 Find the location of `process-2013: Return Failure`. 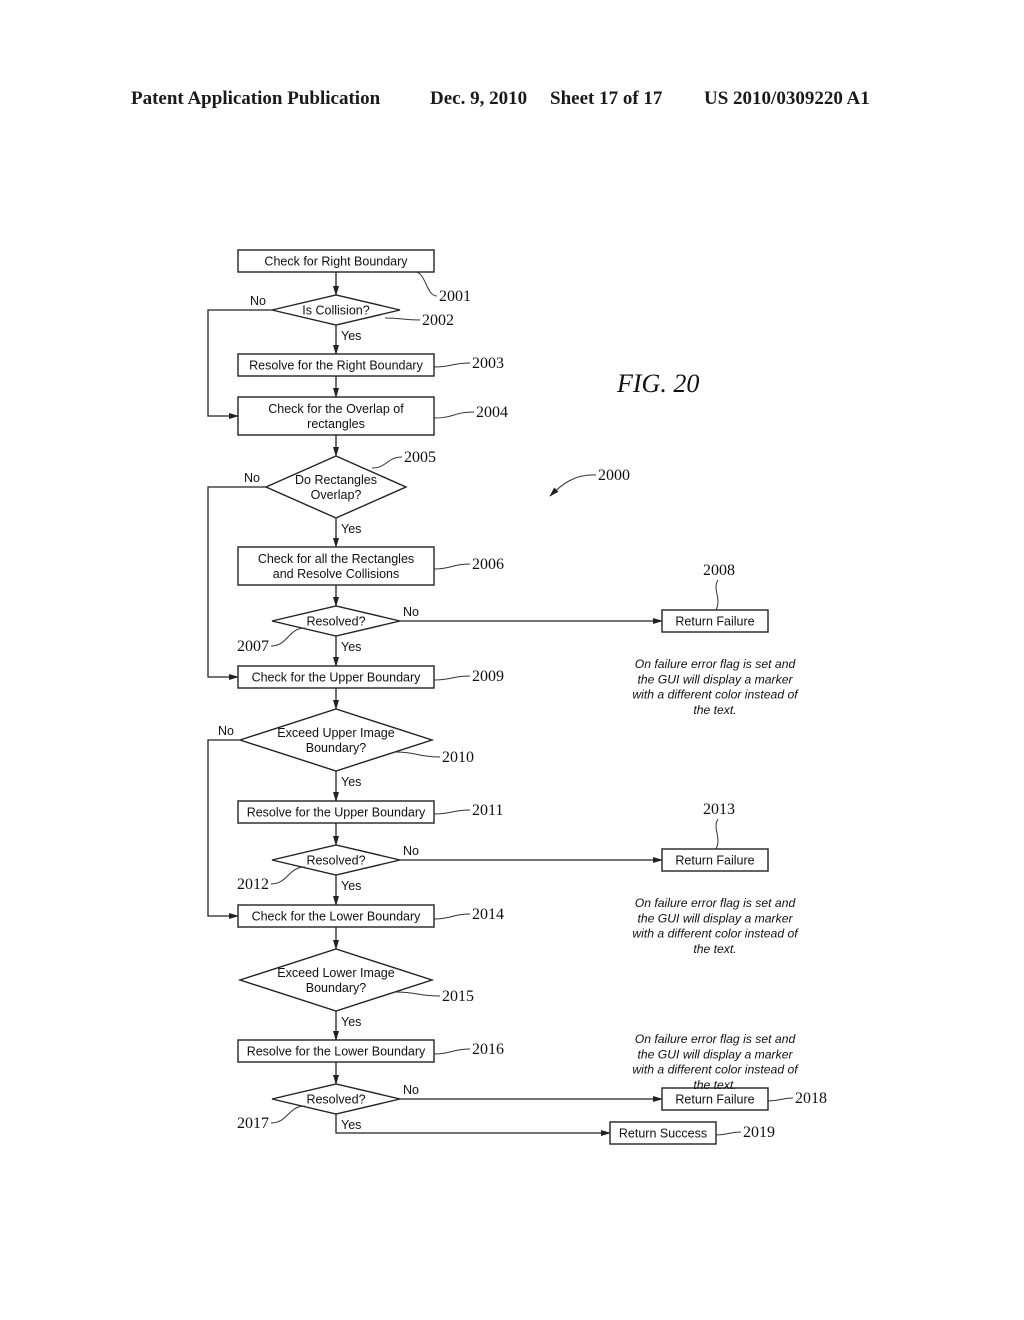

process-2013: Return Failure is located at coordinates (715, 860).